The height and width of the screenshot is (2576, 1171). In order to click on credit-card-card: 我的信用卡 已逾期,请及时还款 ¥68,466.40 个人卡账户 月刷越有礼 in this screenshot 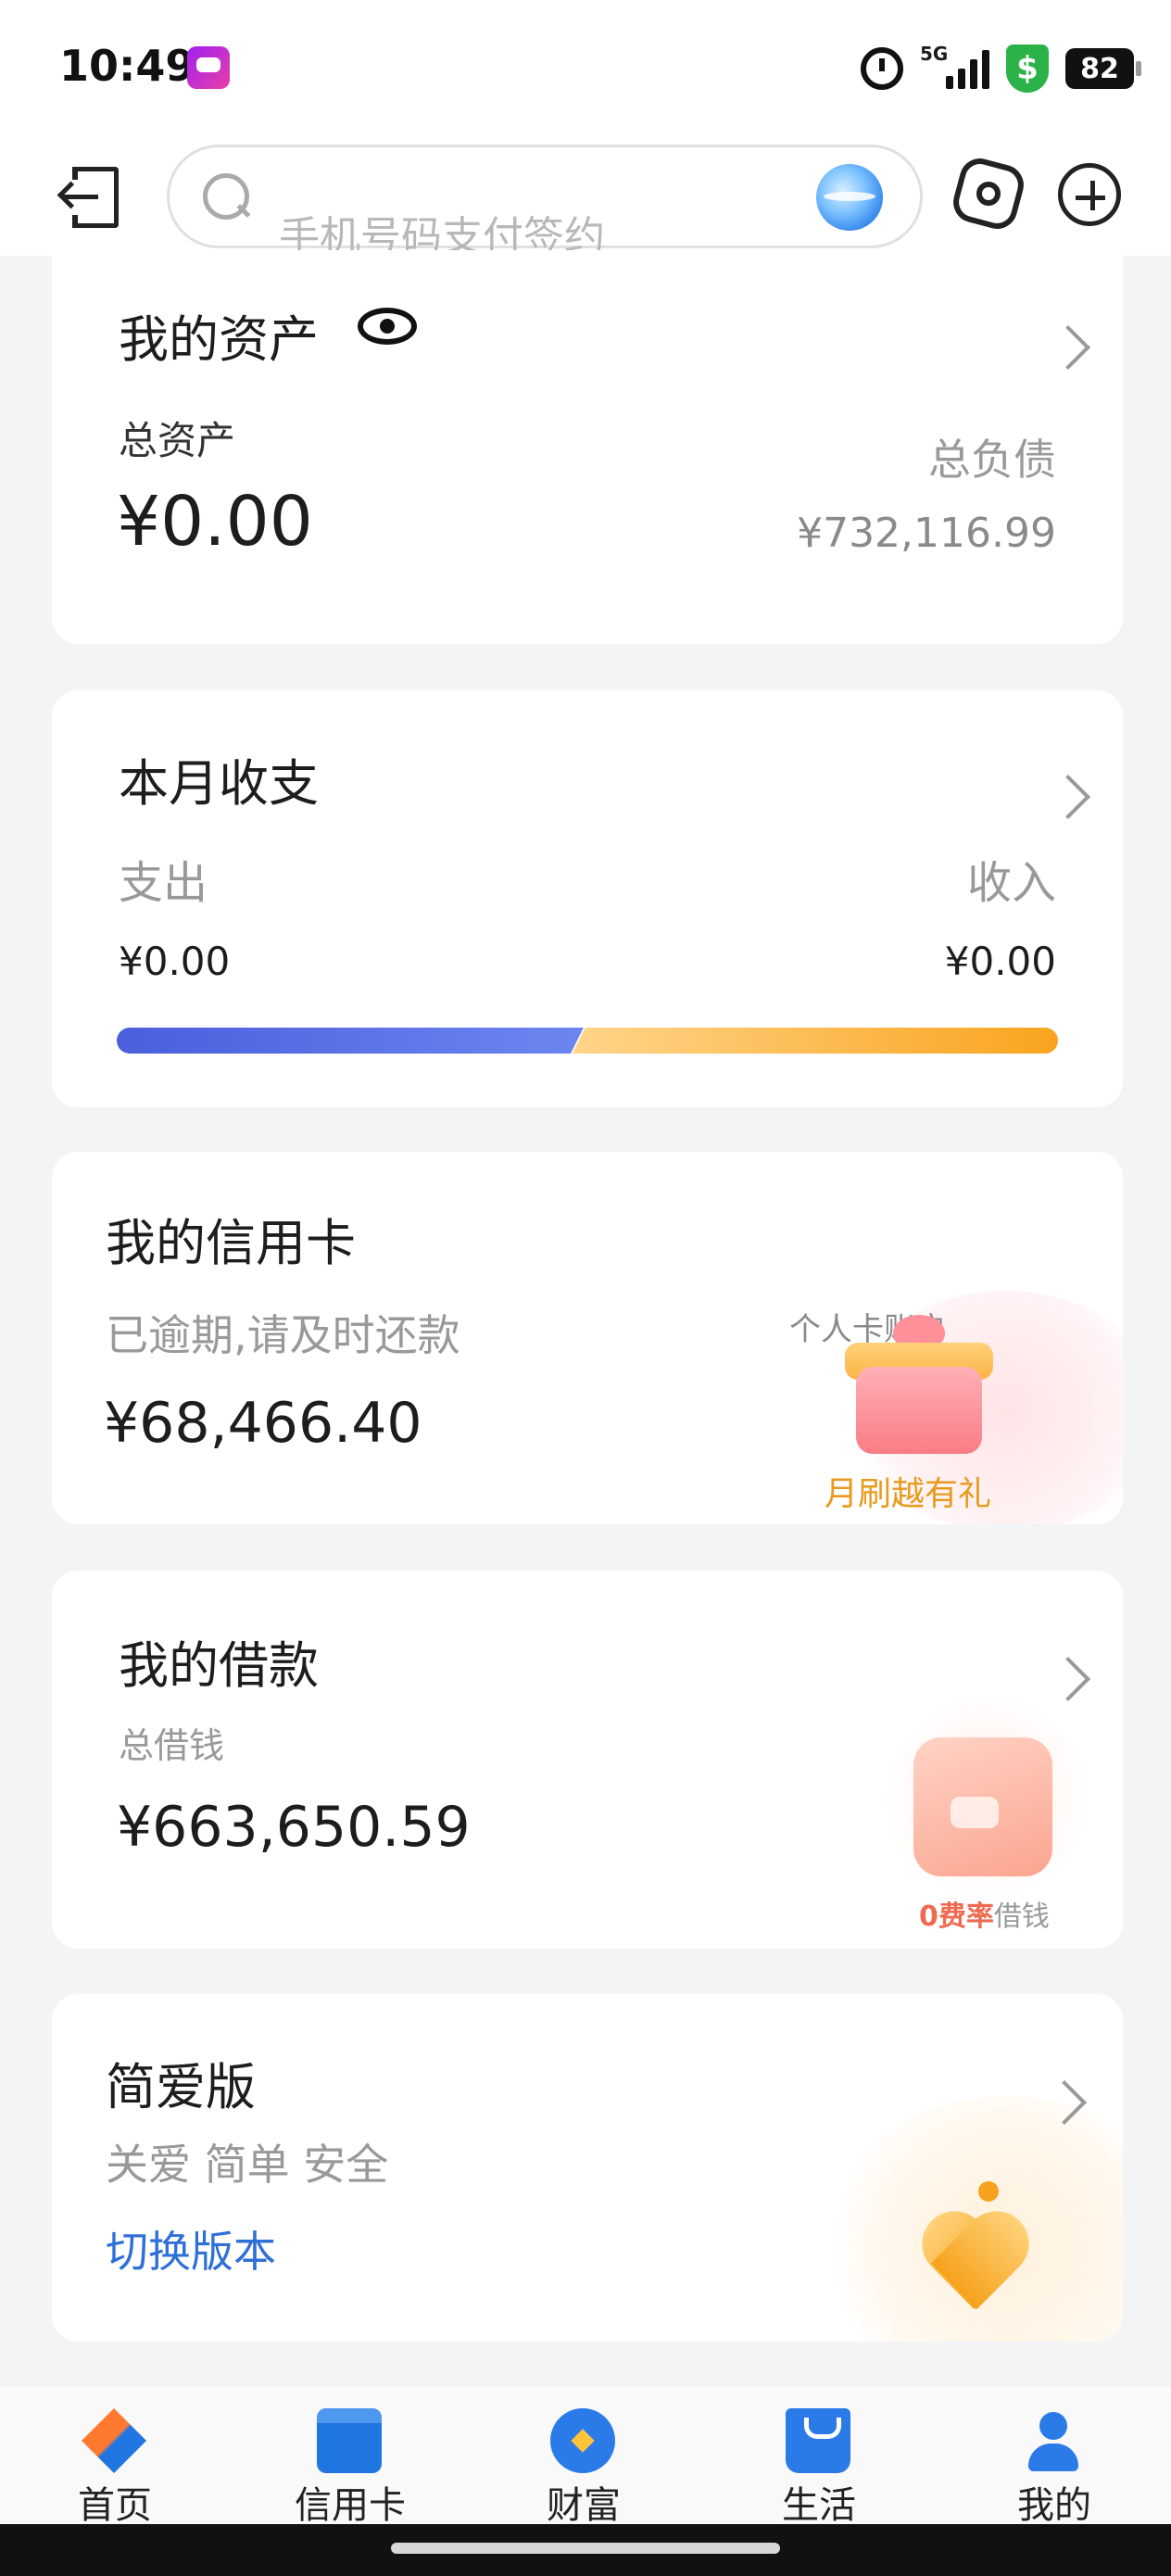, I will do `click(588, 1338)`.